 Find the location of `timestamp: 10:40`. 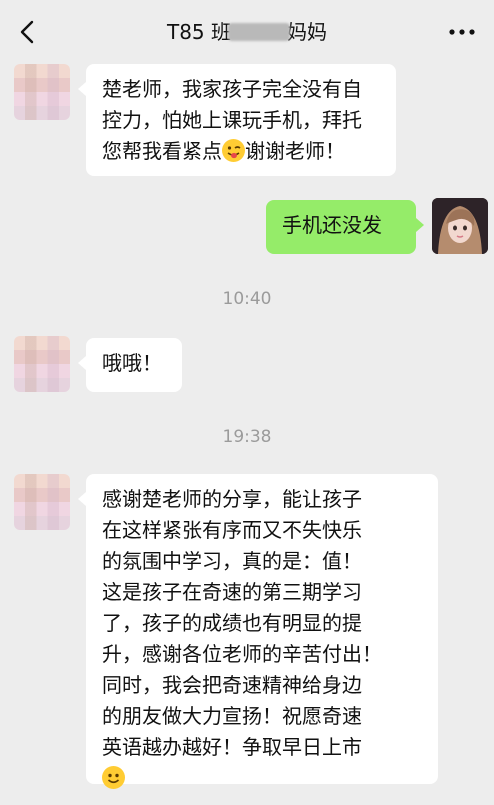

timestamp: 10:40 is located at coordinates (247, 299).